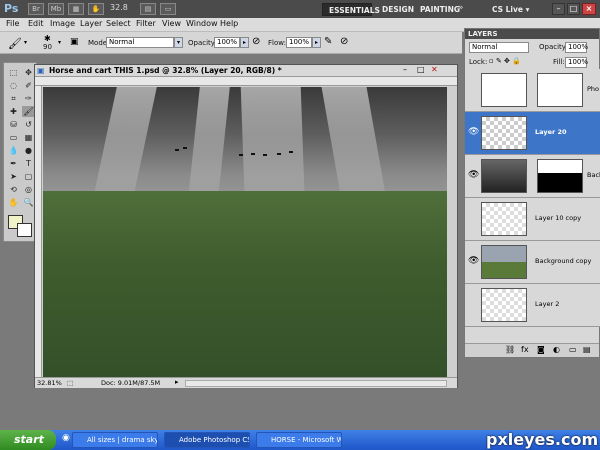  What do you see at coordinates (558, 9) in the screenshot?
I see `minimize-button: –` at bounding box center [558, 9].